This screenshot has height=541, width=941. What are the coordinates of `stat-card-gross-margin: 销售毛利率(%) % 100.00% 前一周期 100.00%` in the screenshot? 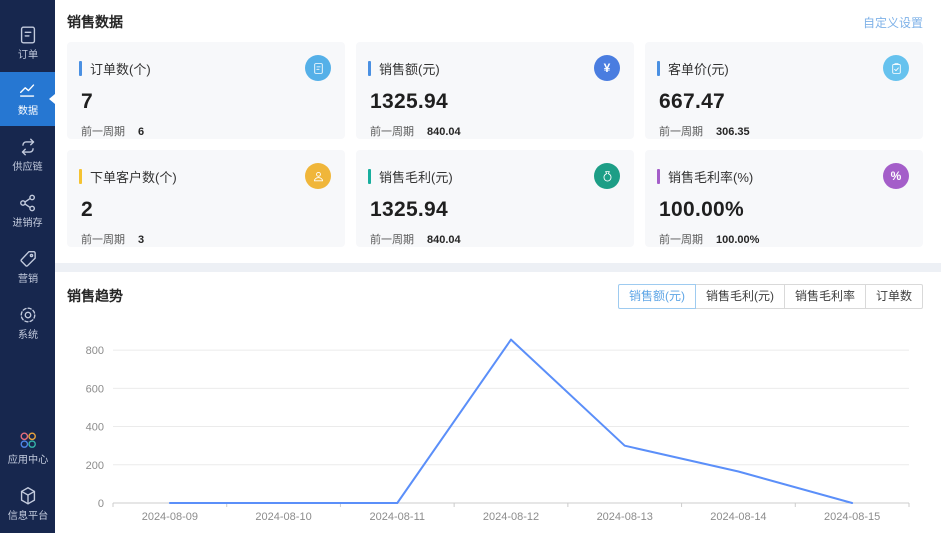 It's located at (784, 198).